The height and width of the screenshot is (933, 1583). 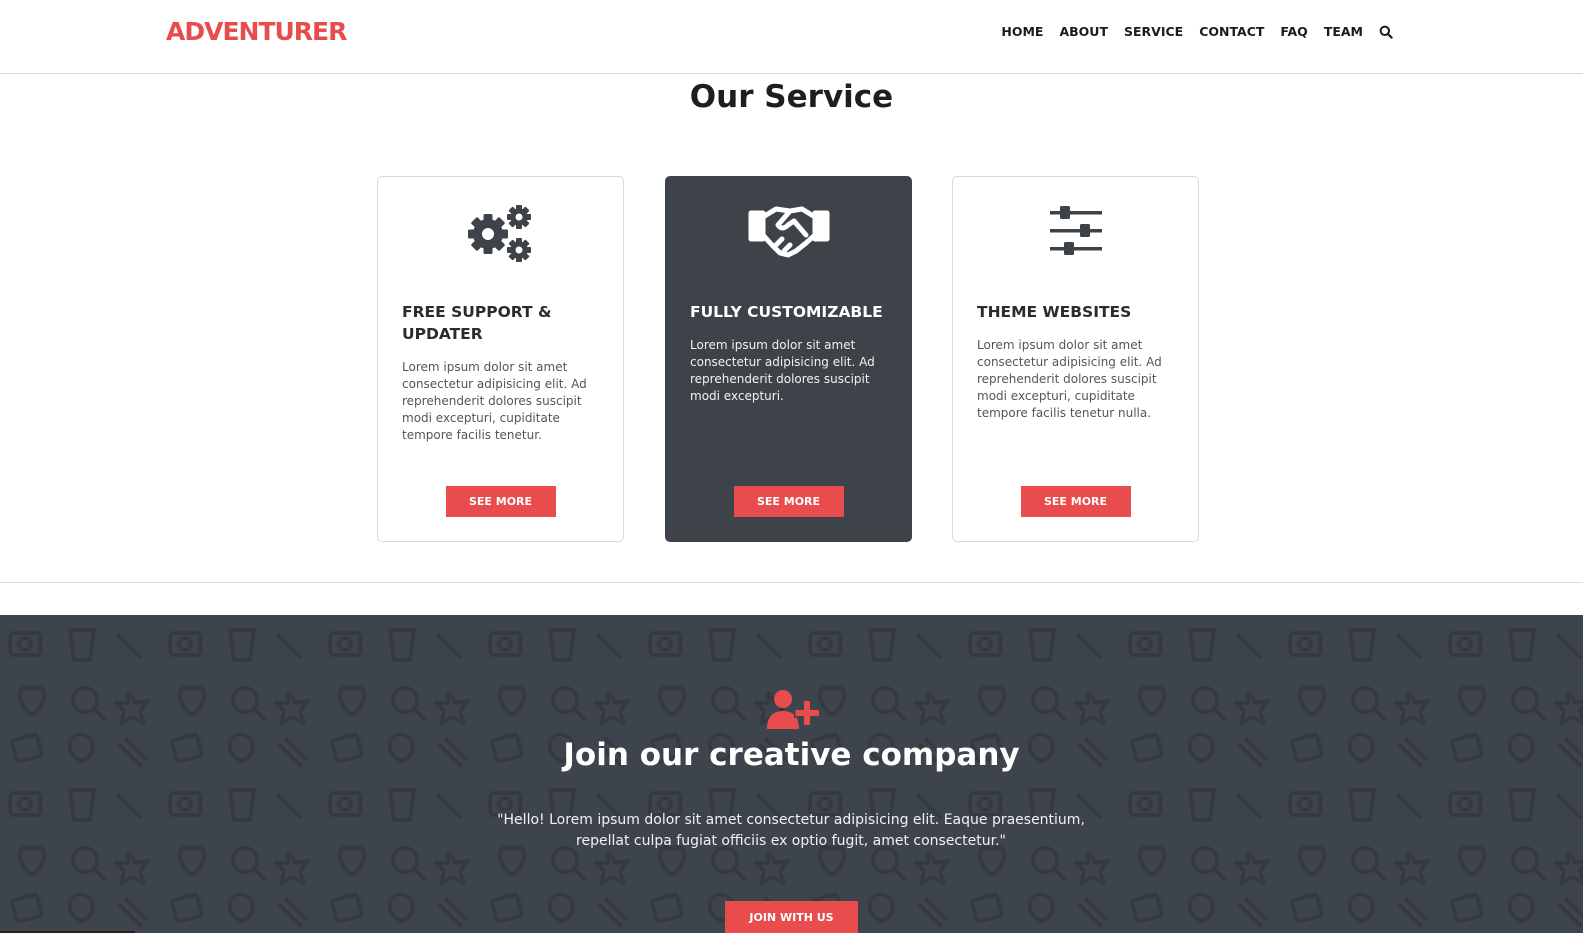 I want to click on section-divider, so click(x=791, y=582).